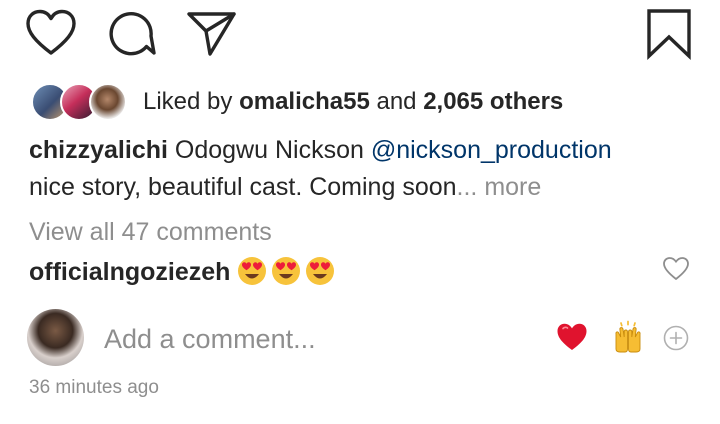  I want to click on quick-reaction-raising-hands-button, so click(628, 337).